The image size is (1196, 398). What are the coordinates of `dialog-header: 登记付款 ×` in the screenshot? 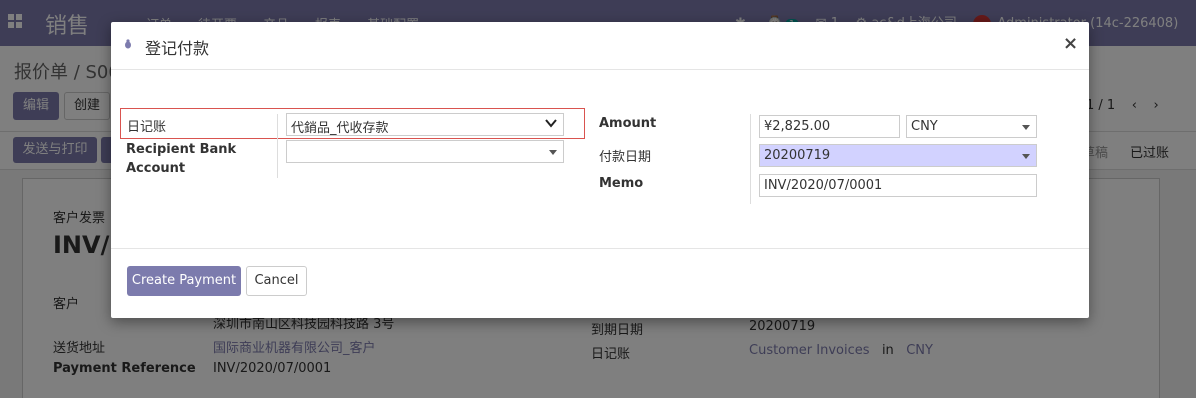 It's located at (600, 46).